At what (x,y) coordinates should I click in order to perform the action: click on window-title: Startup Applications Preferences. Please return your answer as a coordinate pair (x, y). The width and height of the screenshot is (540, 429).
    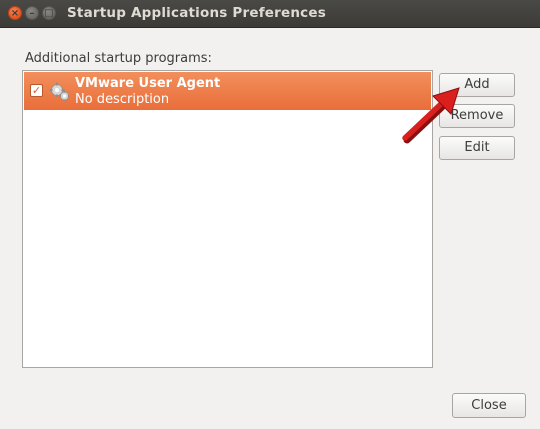
    Looking at the image, I should click on (196, 13).